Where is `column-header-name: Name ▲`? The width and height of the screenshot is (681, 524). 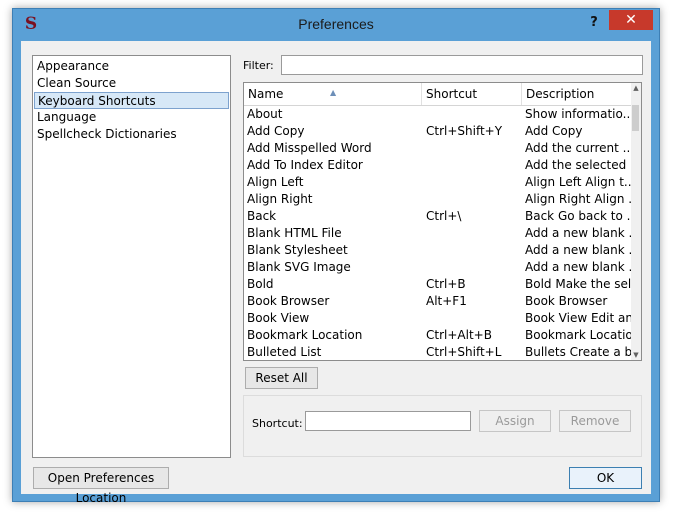
column-header-name: Name ▲ is located at coordinates (333, 94).